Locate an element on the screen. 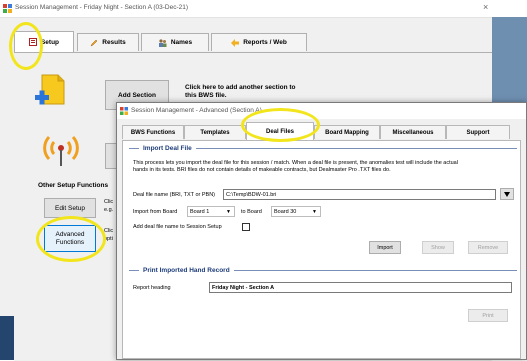  main-tabs: Setup Results Names Reports / Web is located at coordinates (253, 41).